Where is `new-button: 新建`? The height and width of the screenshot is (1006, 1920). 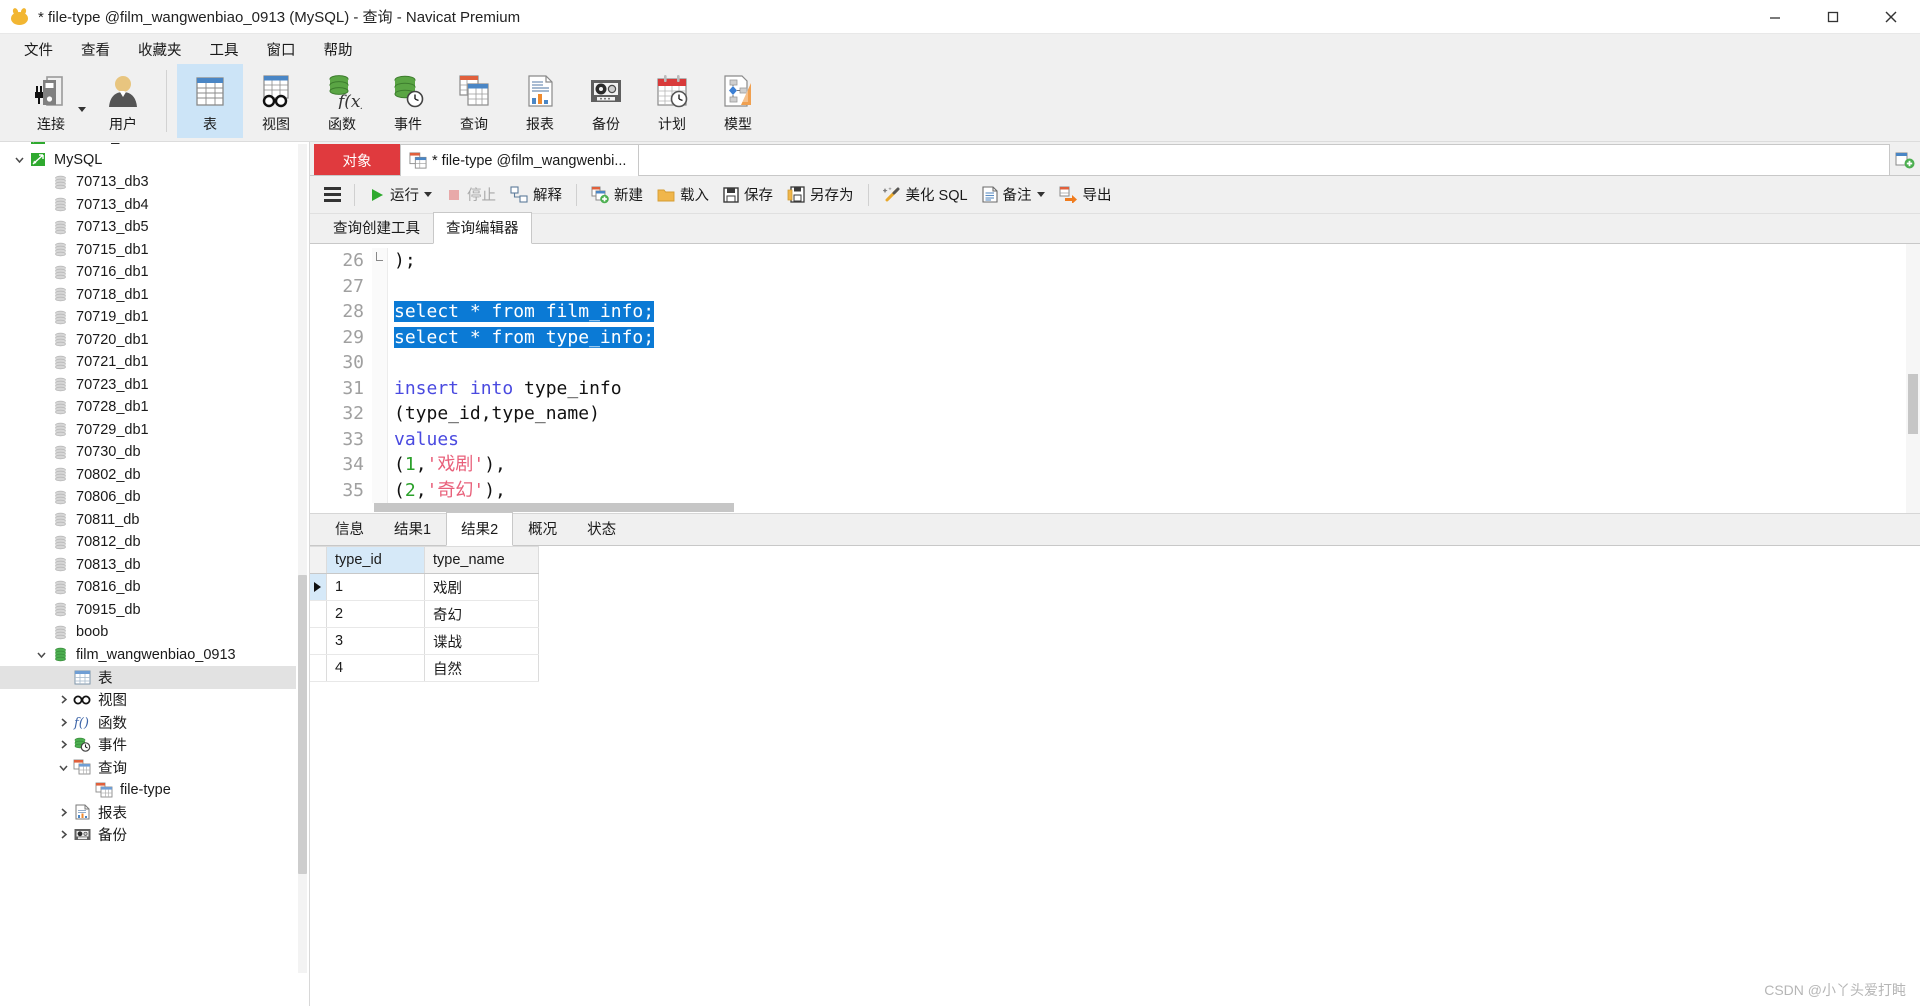
new-button: 新建 is located at coordinates (617, 194).